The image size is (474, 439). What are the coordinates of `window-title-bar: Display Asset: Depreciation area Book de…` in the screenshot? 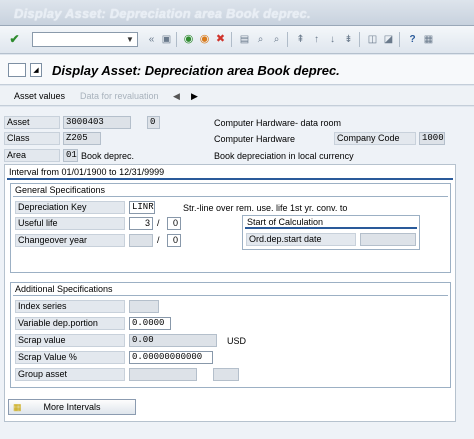 It's located at (237, 13).